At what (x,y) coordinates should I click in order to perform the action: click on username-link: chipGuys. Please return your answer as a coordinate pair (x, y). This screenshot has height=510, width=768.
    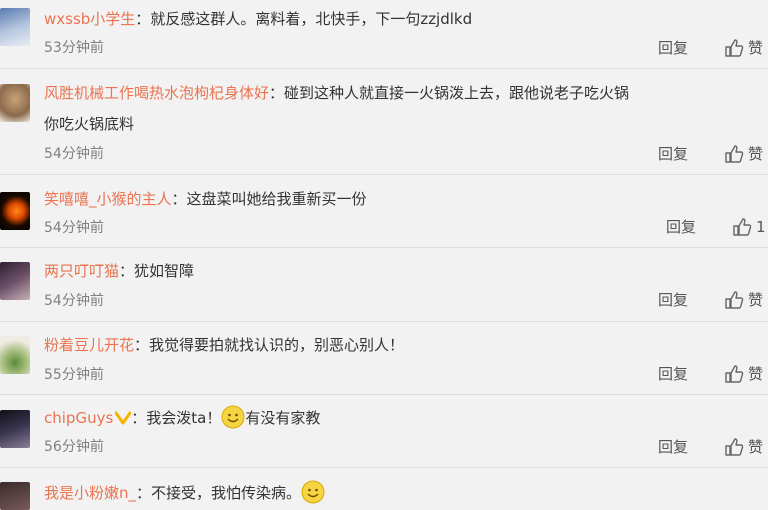
    Looking at the image, I should click on (78, 418).